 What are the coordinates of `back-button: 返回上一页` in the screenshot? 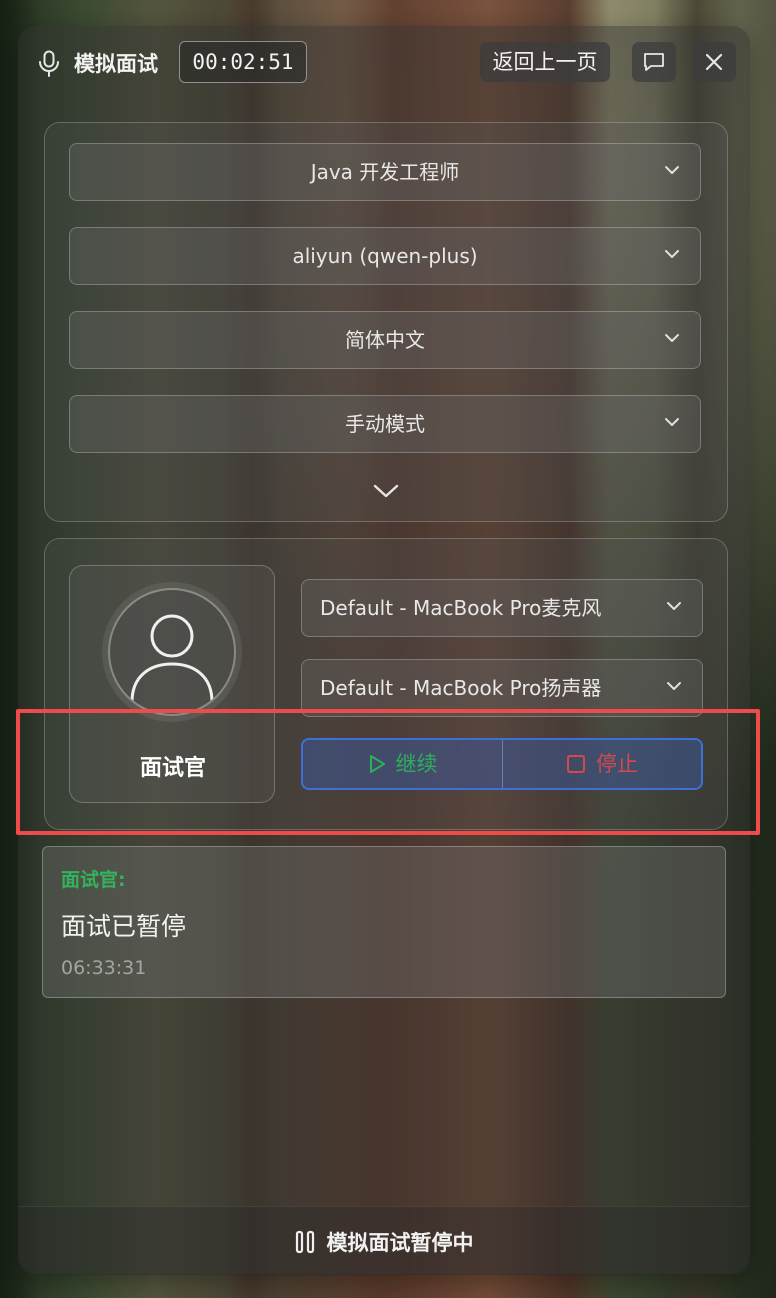 It's located at (545, 62).